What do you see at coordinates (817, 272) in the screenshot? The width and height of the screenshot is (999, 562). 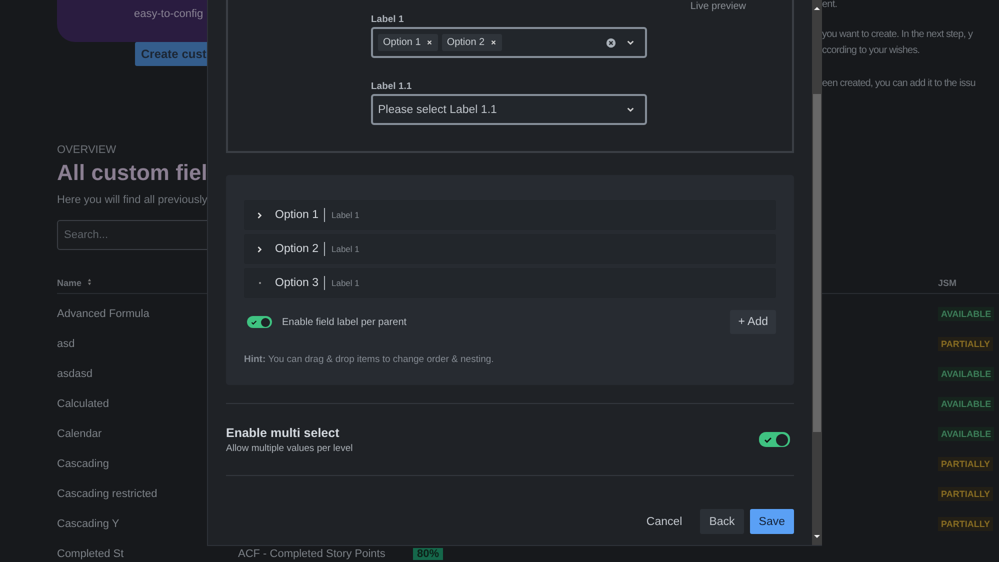 I see `scrollbar` at bounding box center [817, 272].